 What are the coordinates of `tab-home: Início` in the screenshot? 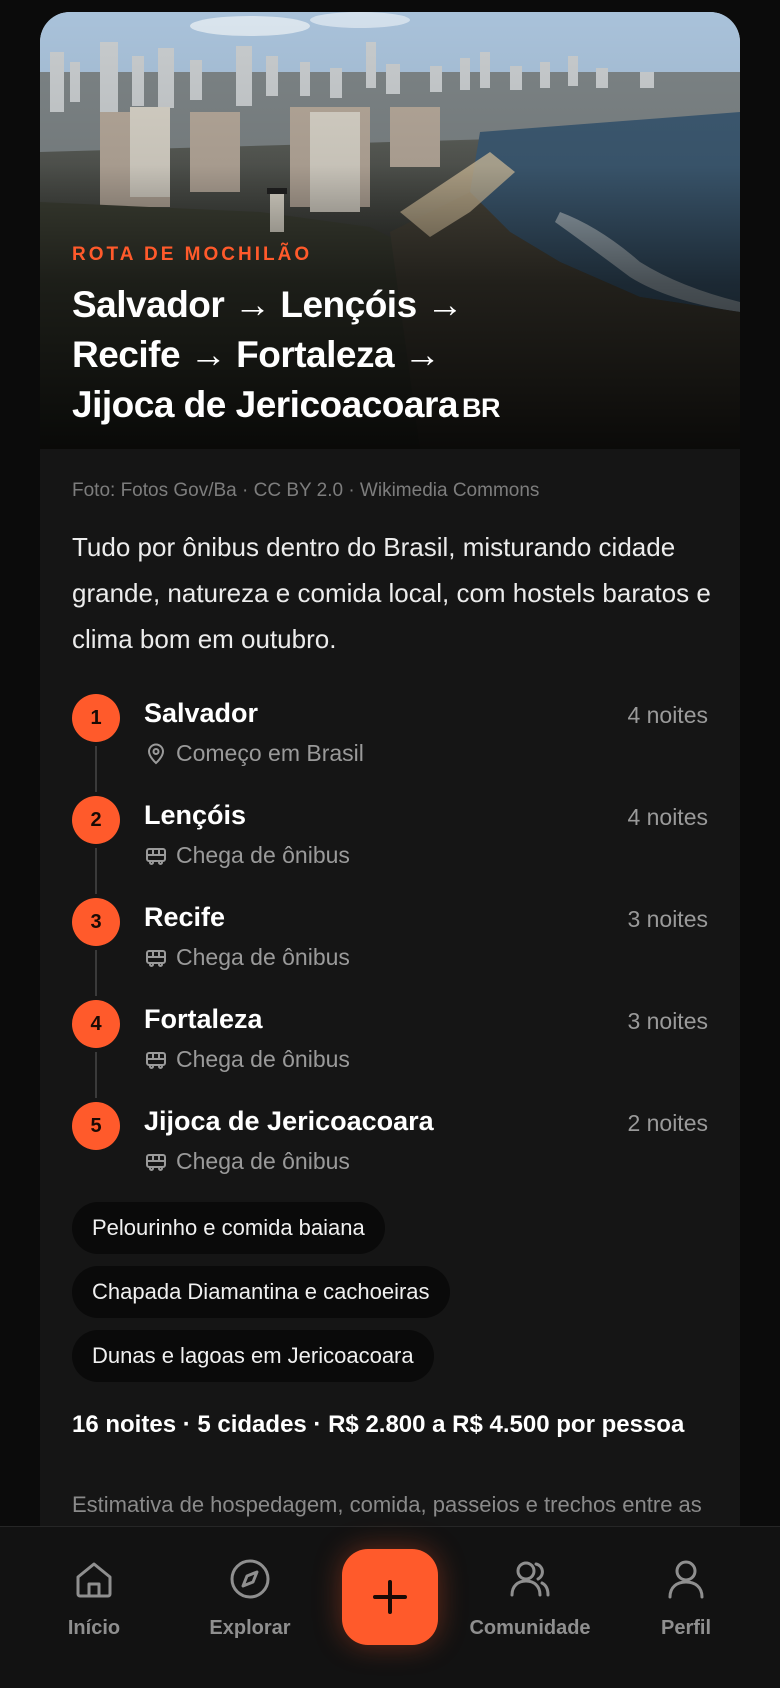 It's located at (94, 1598).